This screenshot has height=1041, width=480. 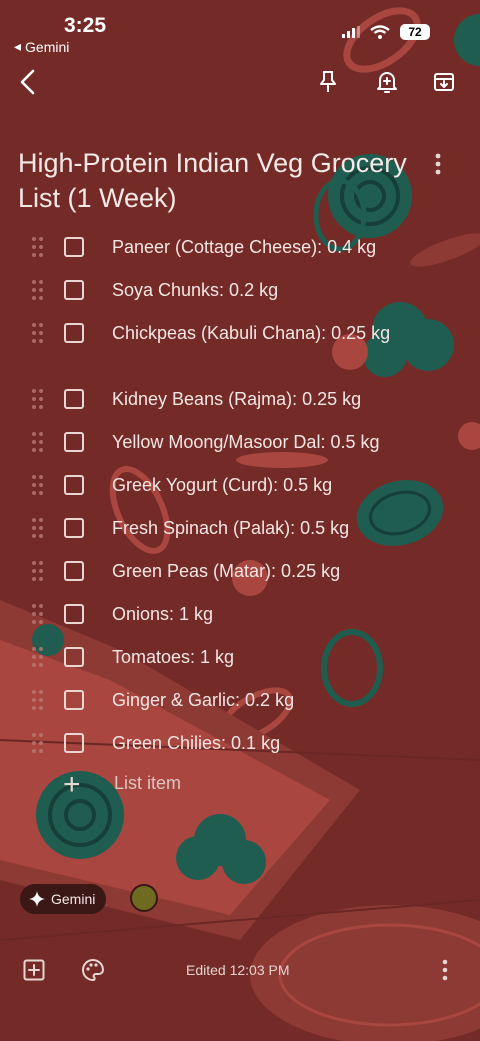 I want to click on small-back-triangle-icon: ◂, so click(x=18, y=46).